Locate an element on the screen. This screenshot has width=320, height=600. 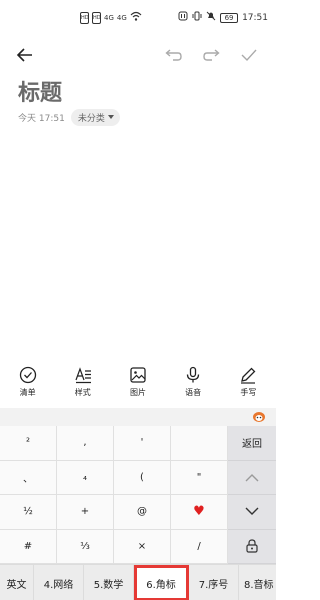
redo-button is located at coordinates (211, 55).